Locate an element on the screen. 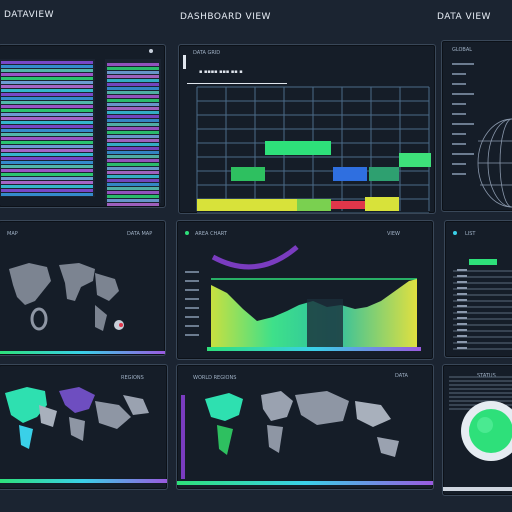  area-chart-panel: AREA CHART VIEW is located at coordinates (305, 290).